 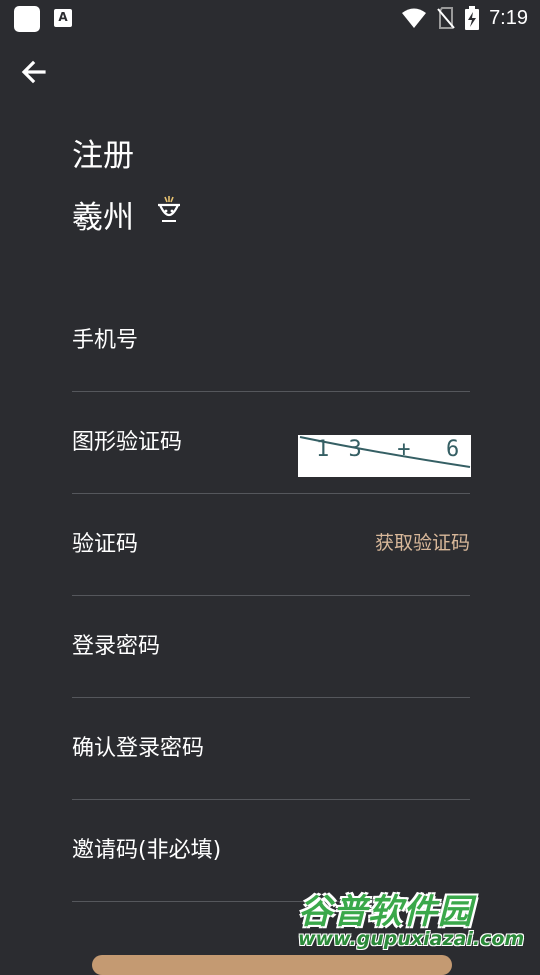 I want to click on status-icons: 7:19, so click(x=464, y=18).